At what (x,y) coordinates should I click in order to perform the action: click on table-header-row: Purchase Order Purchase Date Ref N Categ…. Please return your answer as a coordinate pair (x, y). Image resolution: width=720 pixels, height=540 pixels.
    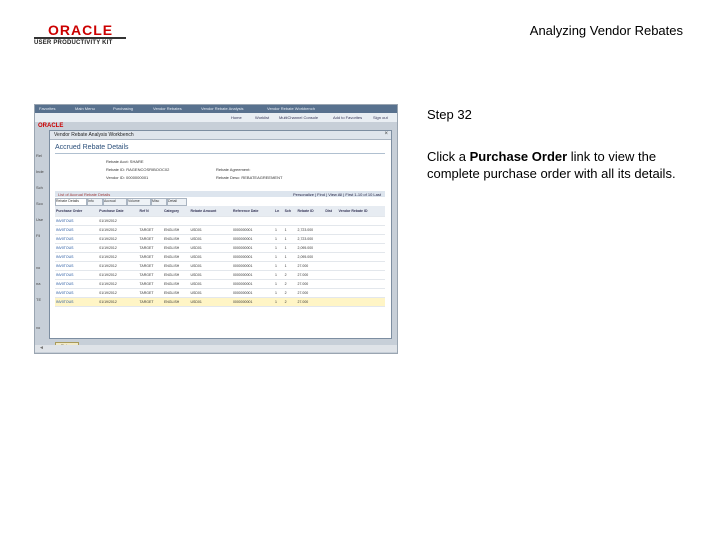
    Looking at the image, I should click on (220, 211).